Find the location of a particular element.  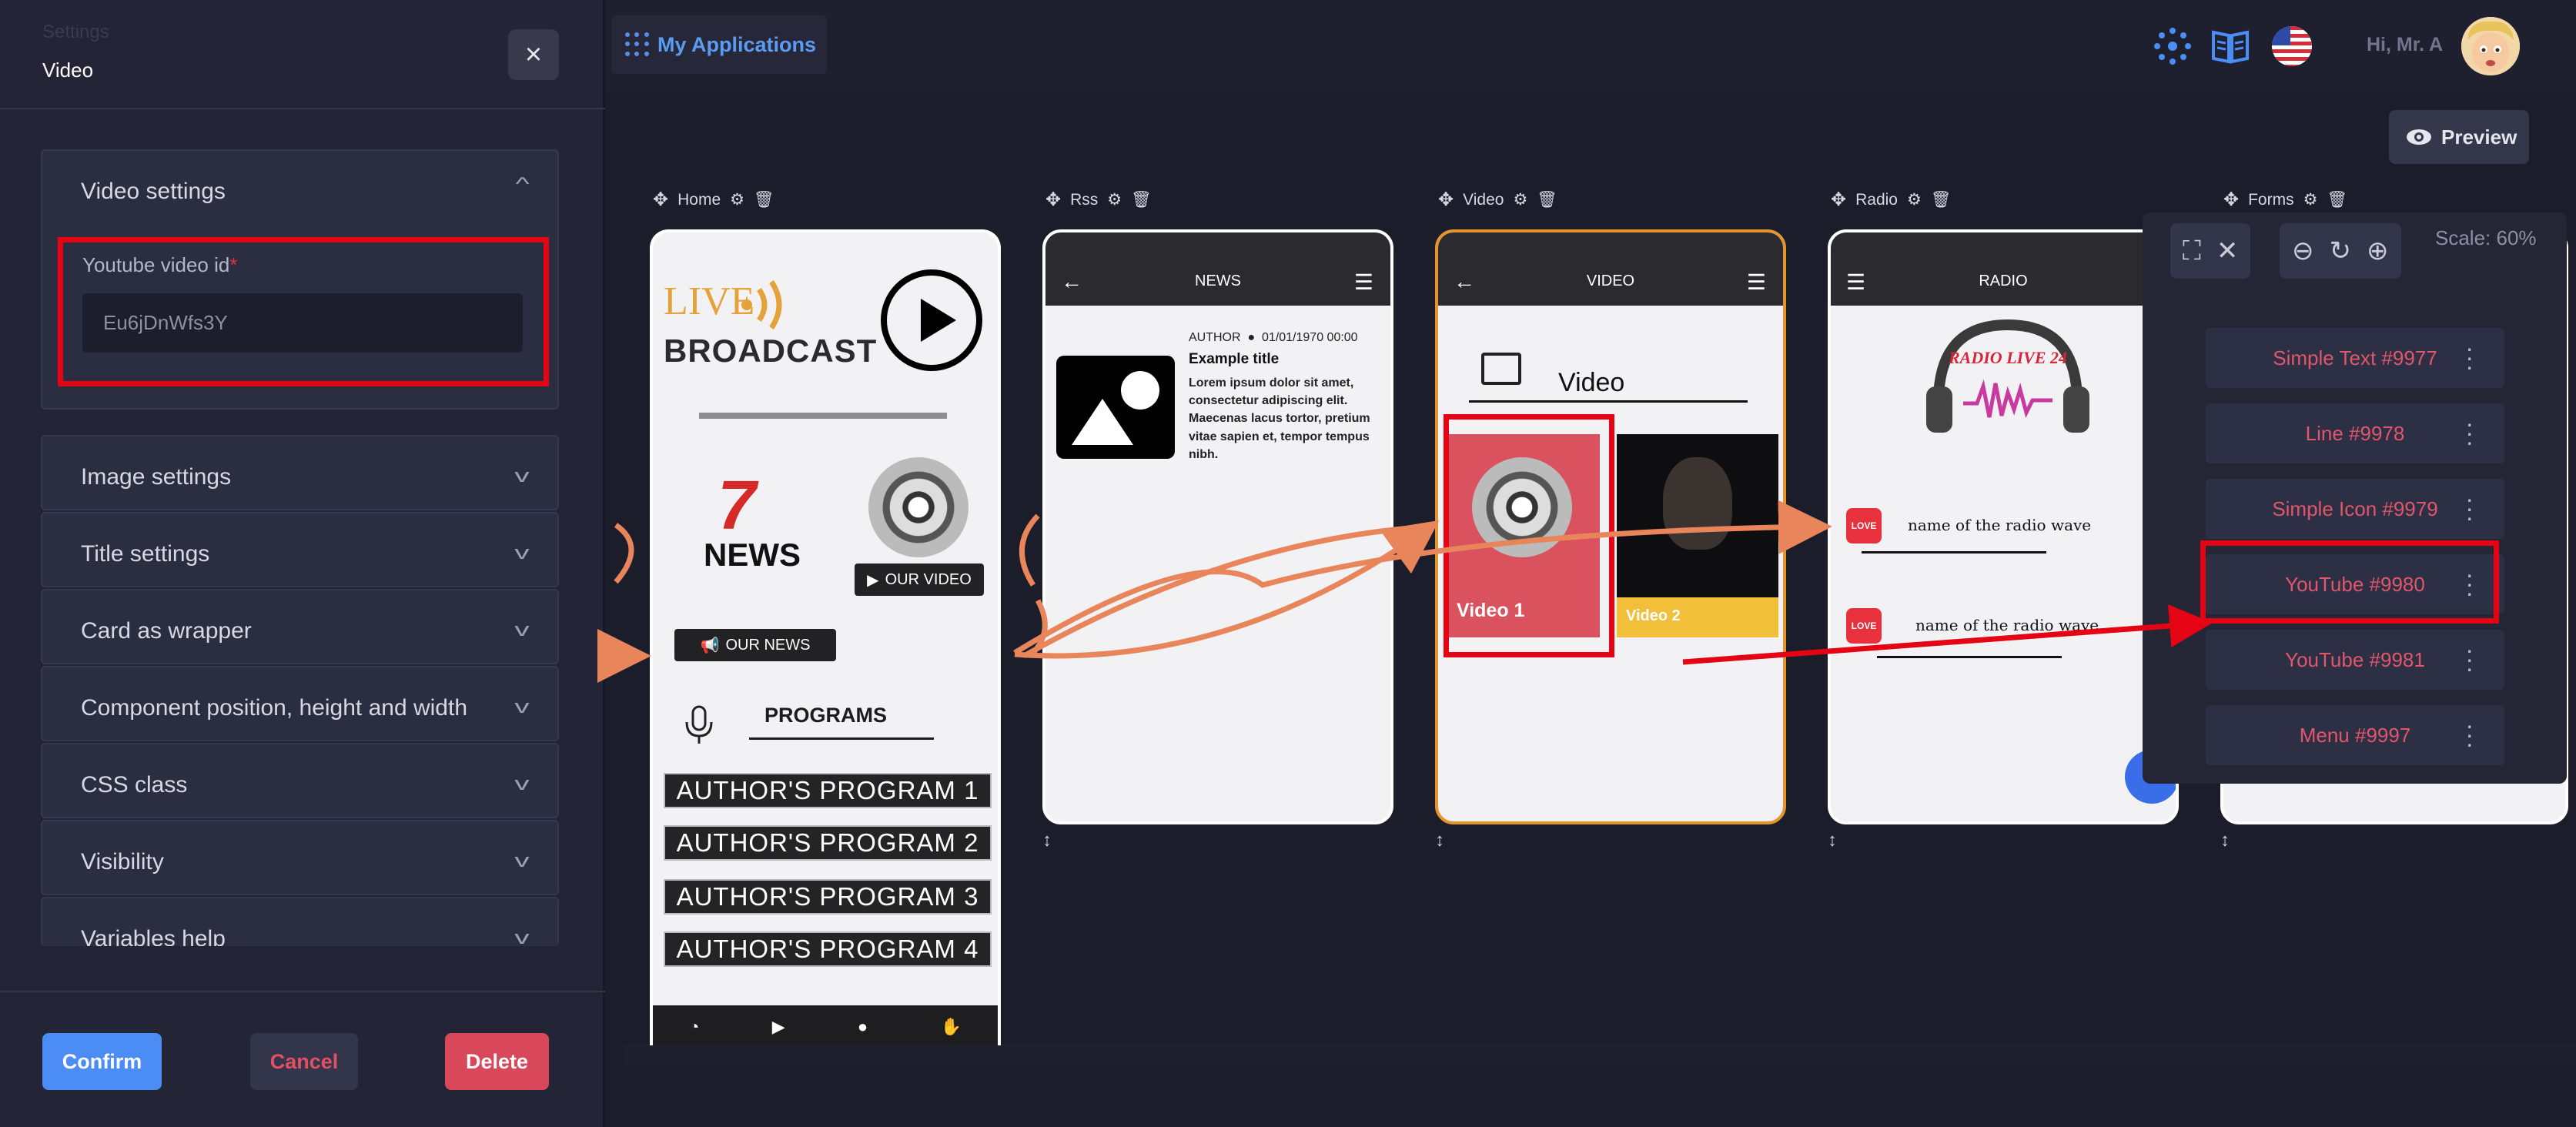

play-icon is located at coordinates (931, 320).